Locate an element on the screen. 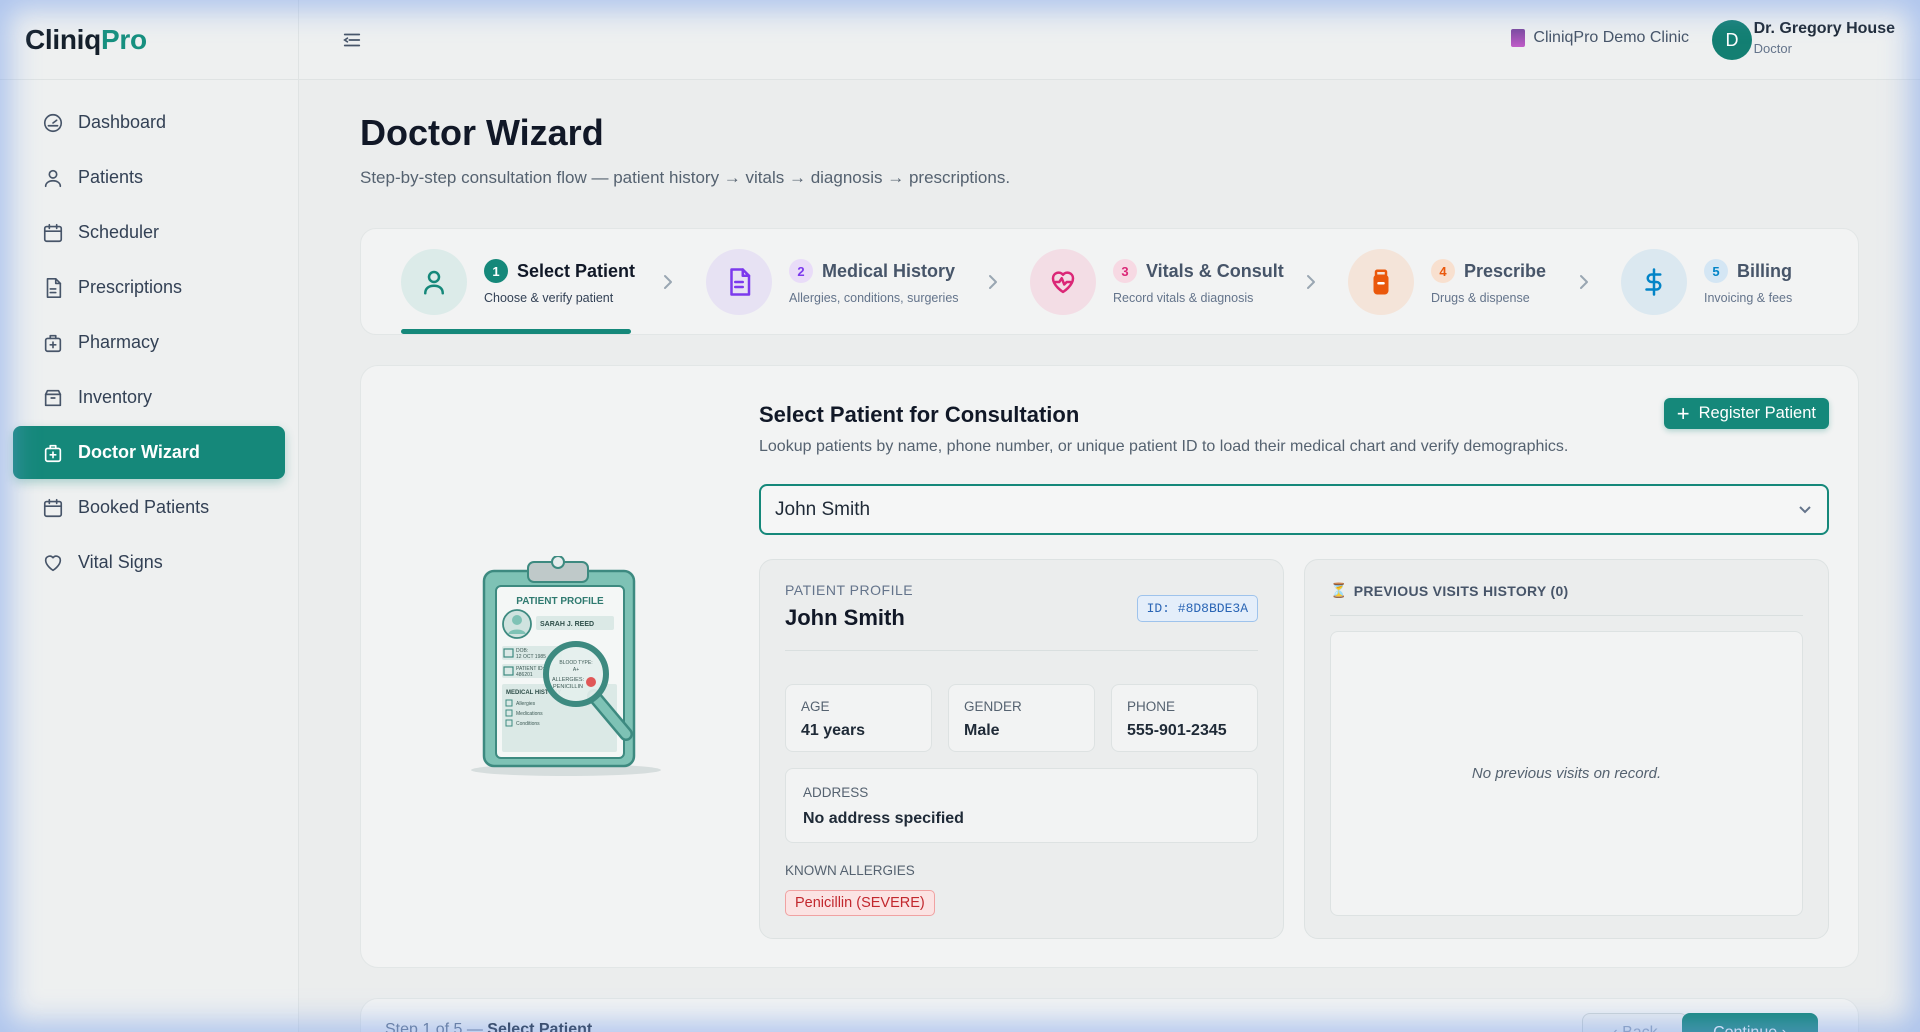  user-icon is located at coordinates (53, 178).